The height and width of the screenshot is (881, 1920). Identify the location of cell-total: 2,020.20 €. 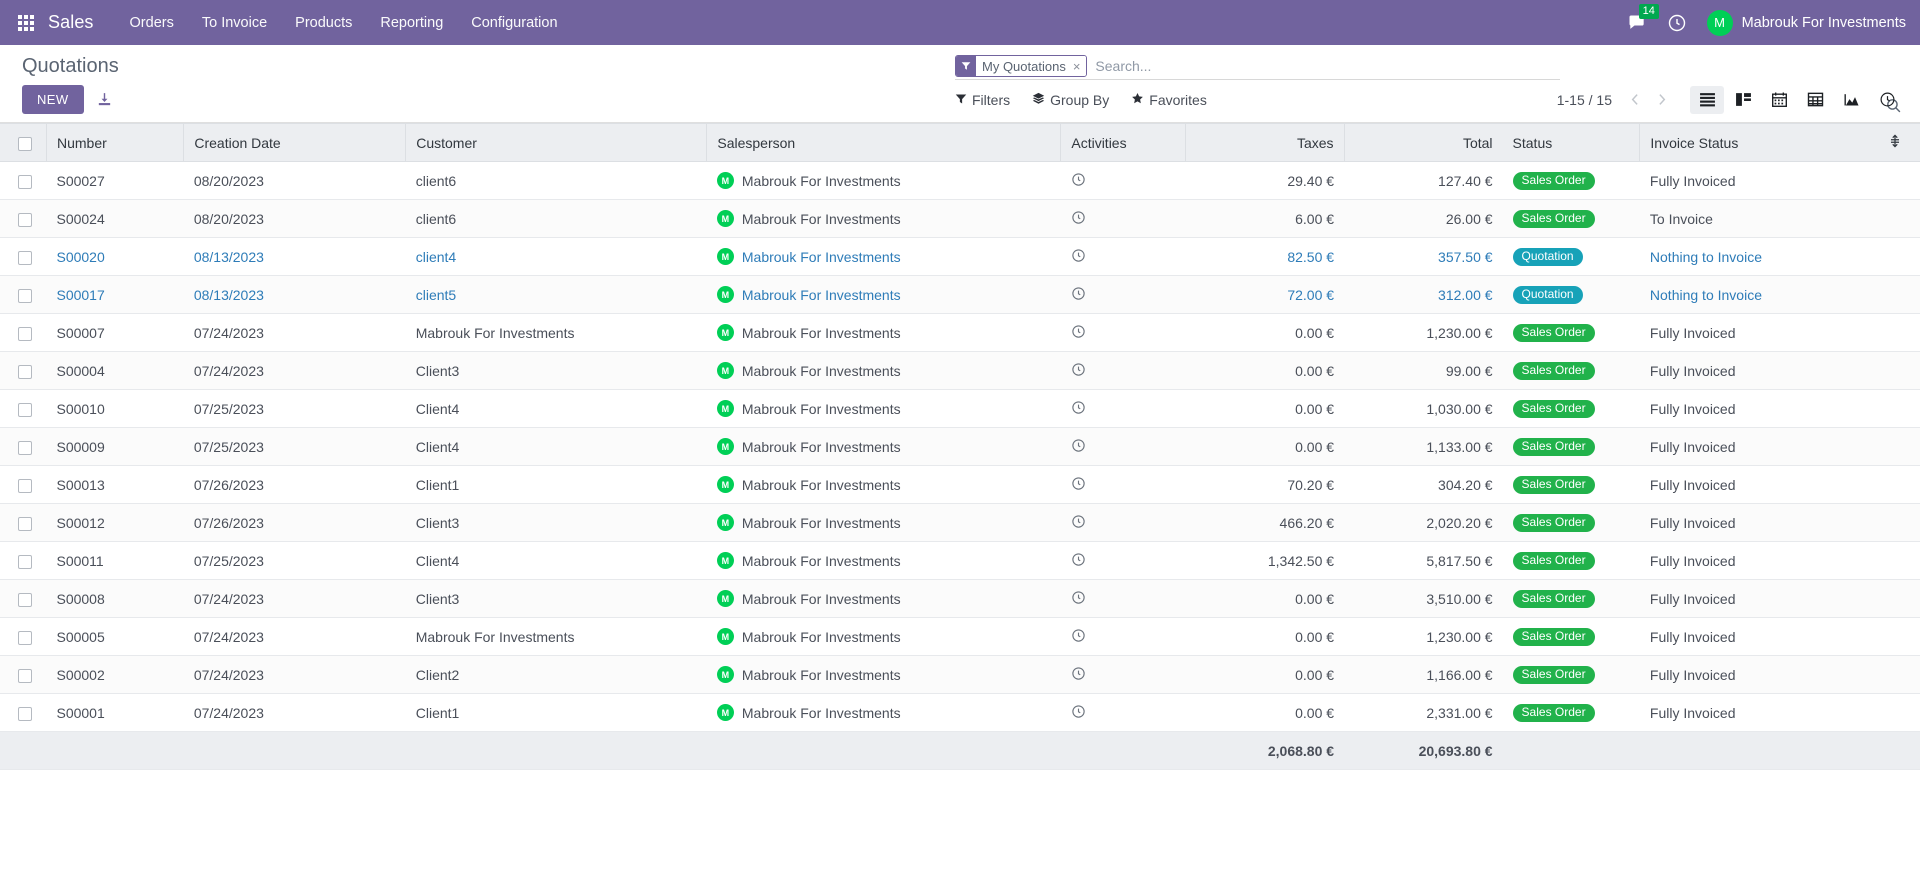
(1423, 522).